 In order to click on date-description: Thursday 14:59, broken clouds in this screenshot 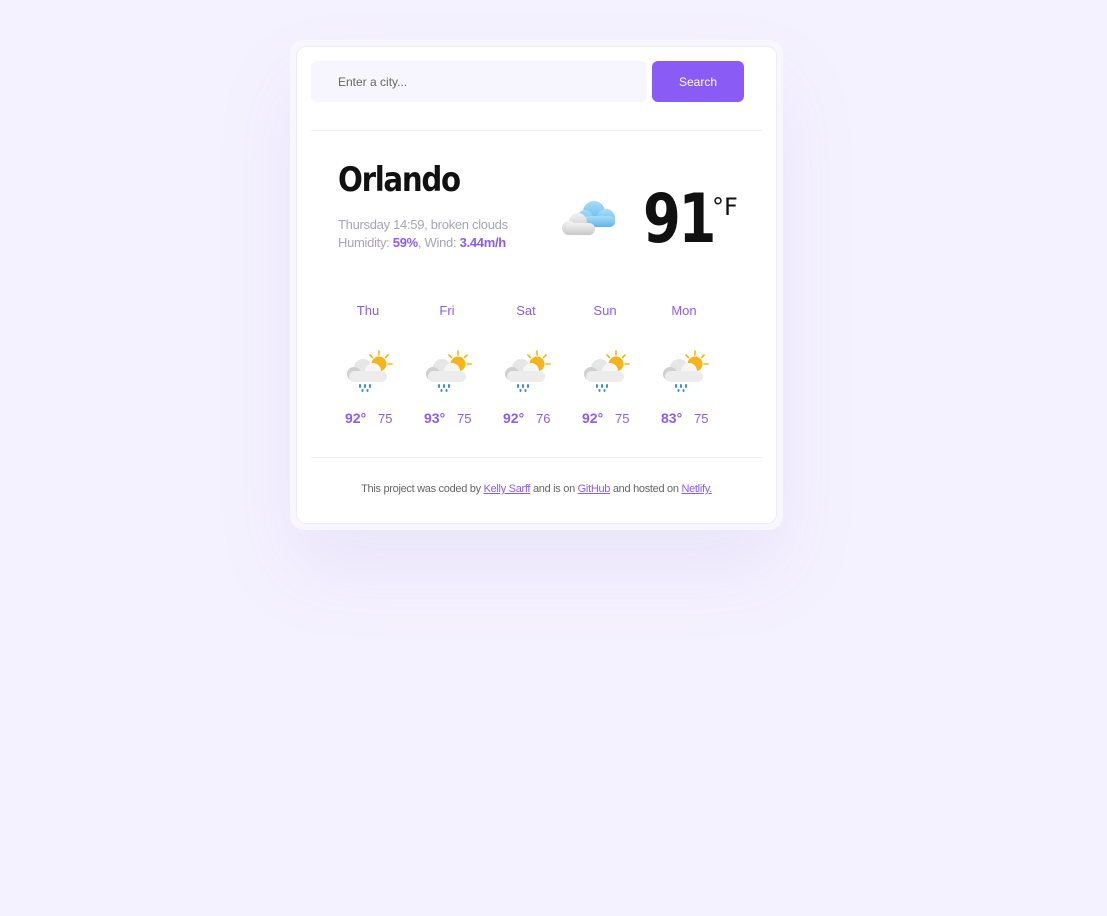, I will do `click(423, 224)`.